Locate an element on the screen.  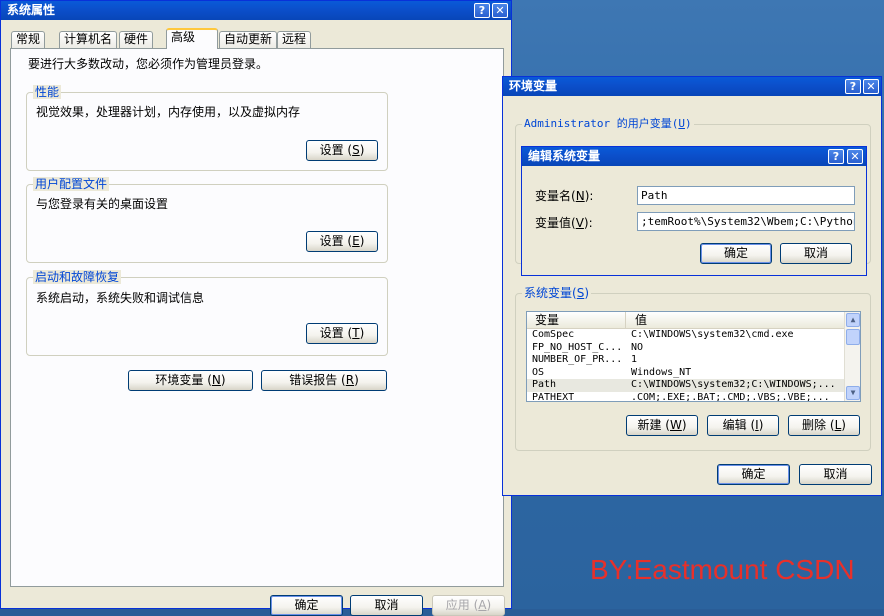
table-row: OS Windows_NT is located at coordinates (685, 373).